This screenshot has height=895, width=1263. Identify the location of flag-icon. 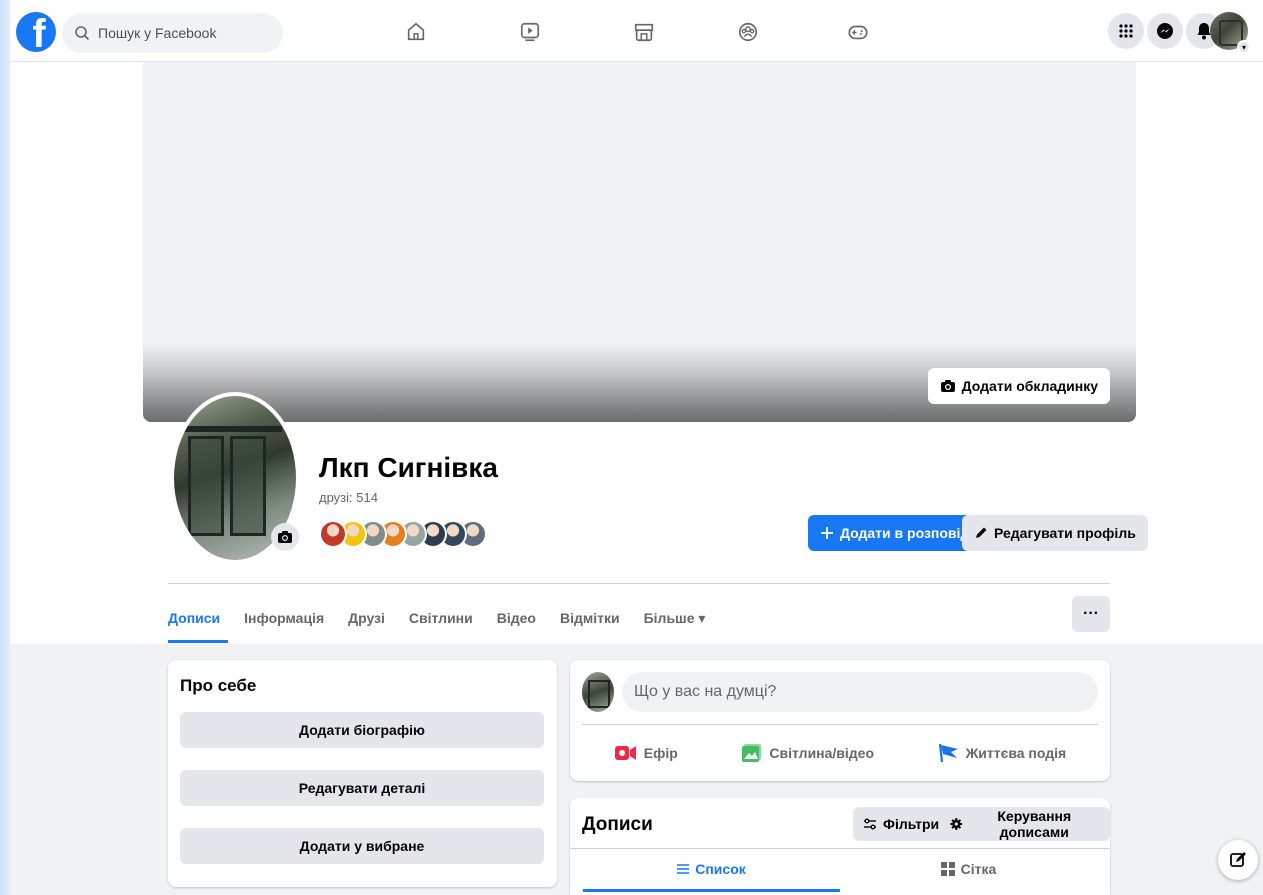
(948, 753).